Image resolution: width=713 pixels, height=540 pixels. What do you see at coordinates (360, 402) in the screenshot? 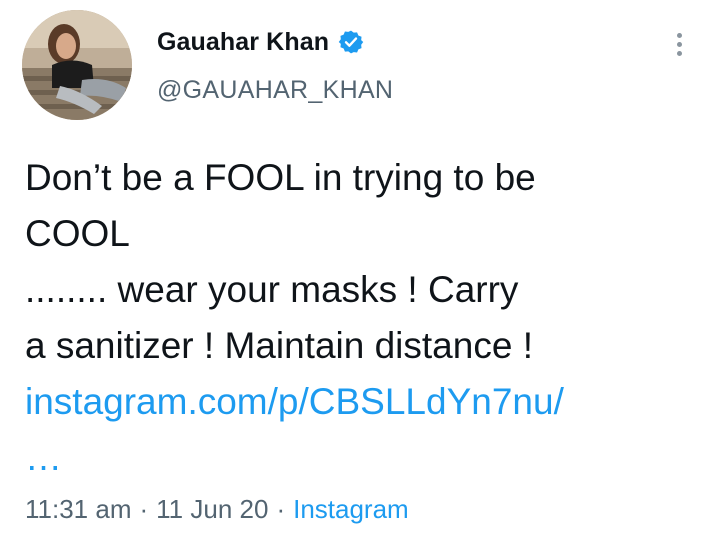
I see `tweet-link: instagram.com/p/CBSLLdYn7nu/` at bounding box center [360, 402].